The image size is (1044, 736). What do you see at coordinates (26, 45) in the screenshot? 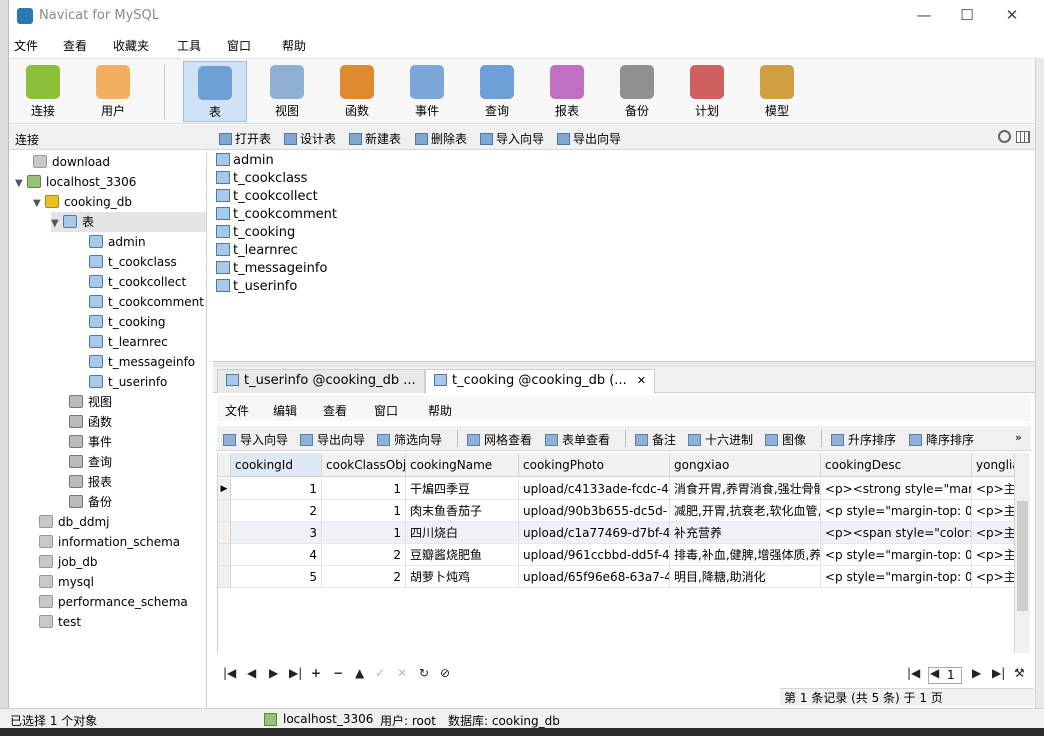
I see `menu-file: 文件` at bounding box center [26, 45].